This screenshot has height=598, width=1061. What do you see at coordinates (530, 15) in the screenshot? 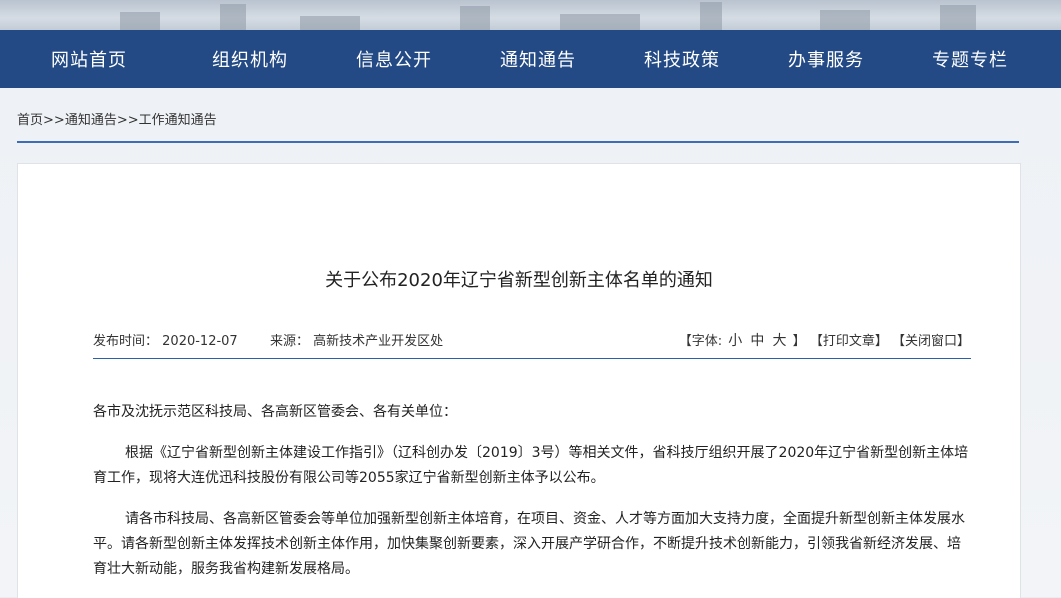
I see `header-banner` at bounding box center [530, 15].